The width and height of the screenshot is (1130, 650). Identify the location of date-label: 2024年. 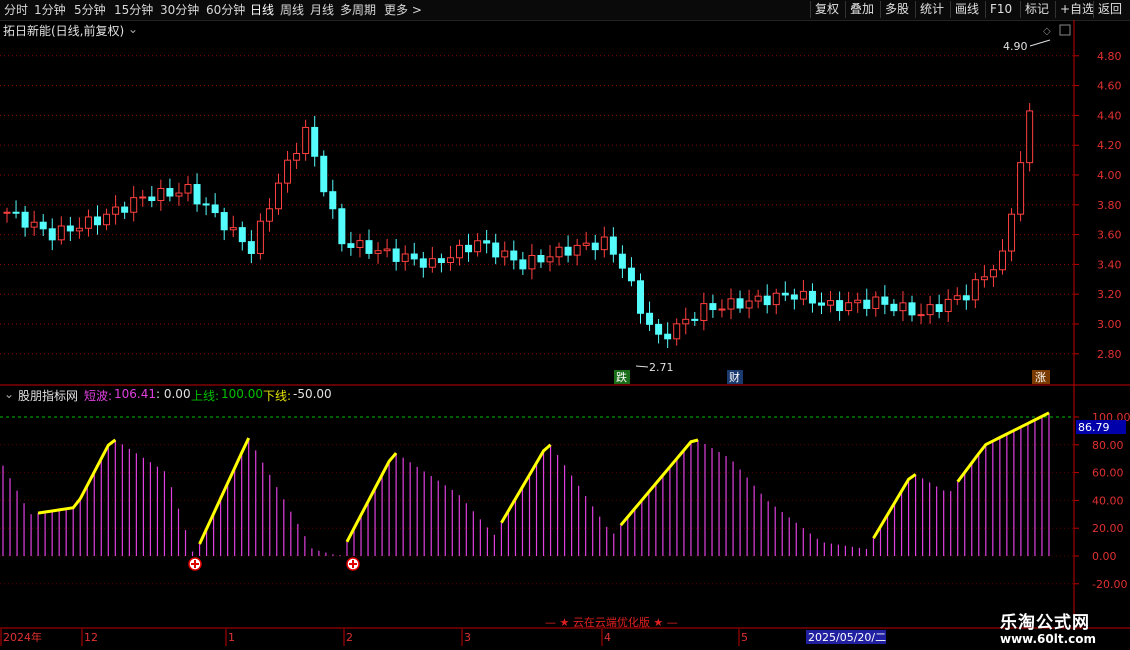
(22, 637).